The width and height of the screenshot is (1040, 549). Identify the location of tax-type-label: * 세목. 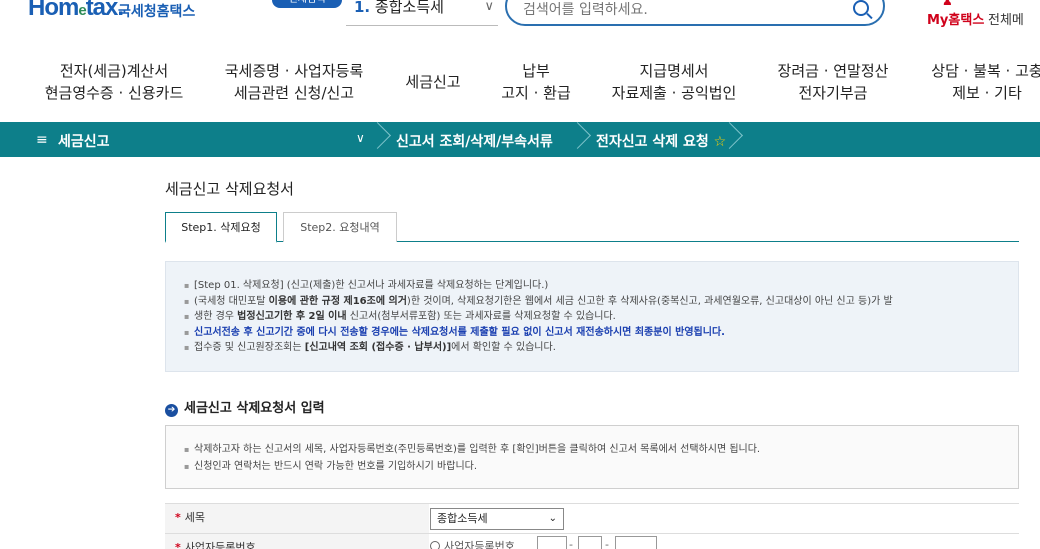
(297, 518).